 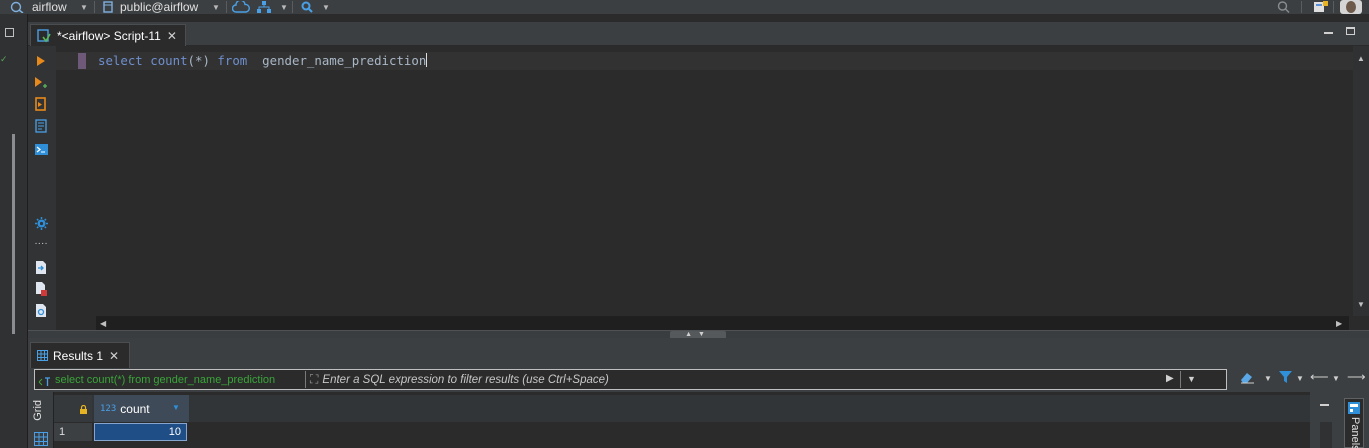 I want to click on schema-selector: public@airflow, so click(x=150, y=7).